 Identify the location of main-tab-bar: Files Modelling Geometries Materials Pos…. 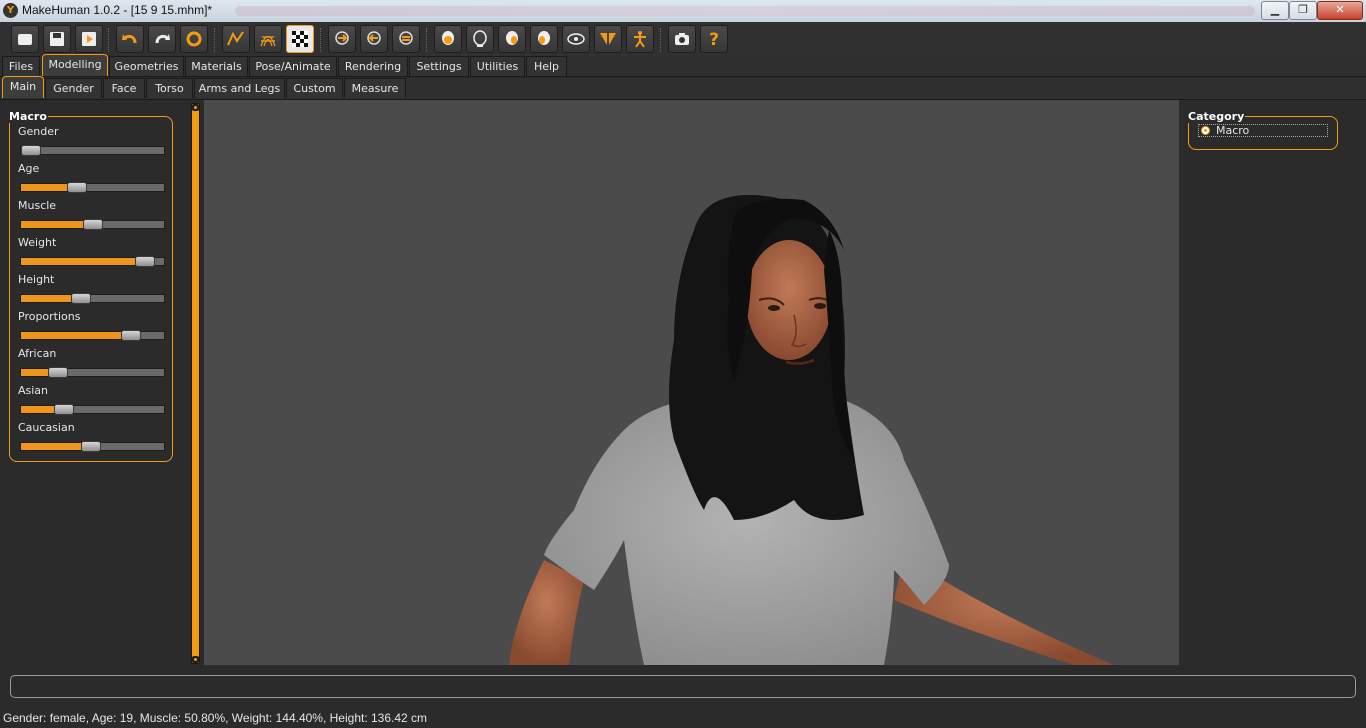
(683, 65).